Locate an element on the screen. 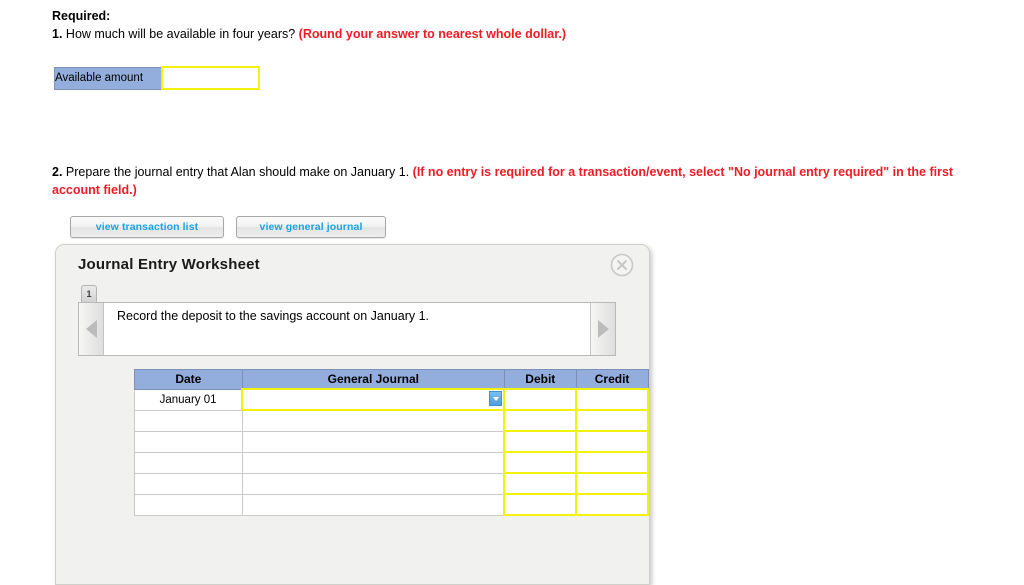  next-transaction-button is located at coordinates (602, 329).